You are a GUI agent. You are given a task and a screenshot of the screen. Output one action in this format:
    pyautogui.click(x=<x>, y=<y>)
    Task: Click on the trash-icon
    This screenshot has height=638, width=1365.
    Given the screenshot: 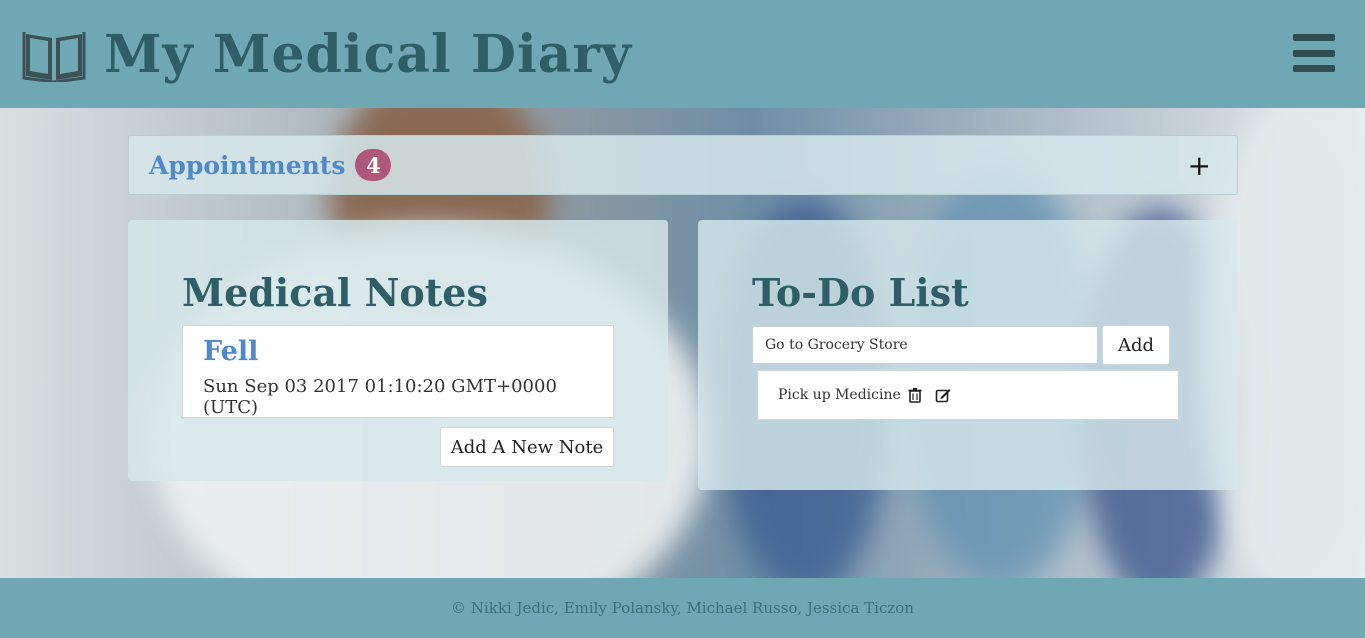 What is the action you would take?
    pyautogui.click(x=915, y=395)
    